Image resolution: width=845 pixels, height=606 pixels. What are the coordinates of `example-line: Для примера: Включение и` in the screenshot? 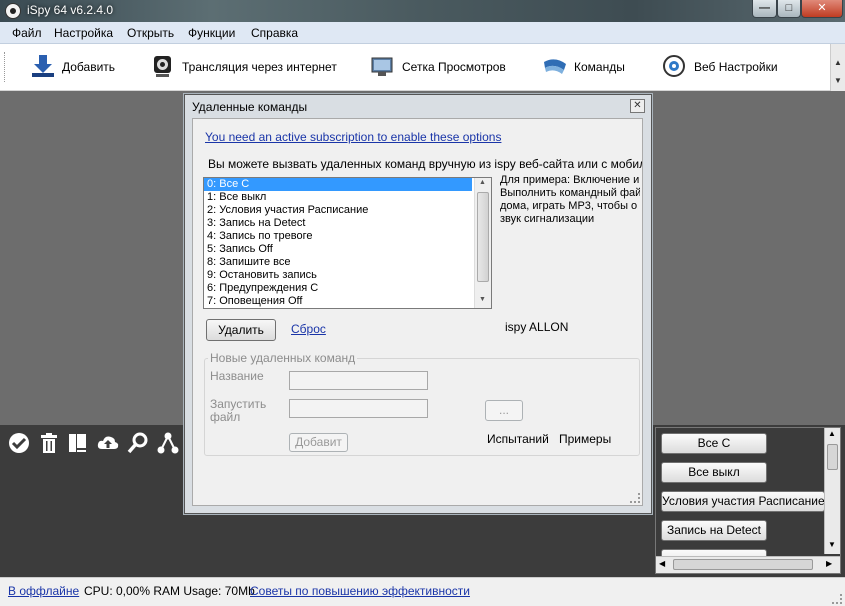 It's located at (570, 180).